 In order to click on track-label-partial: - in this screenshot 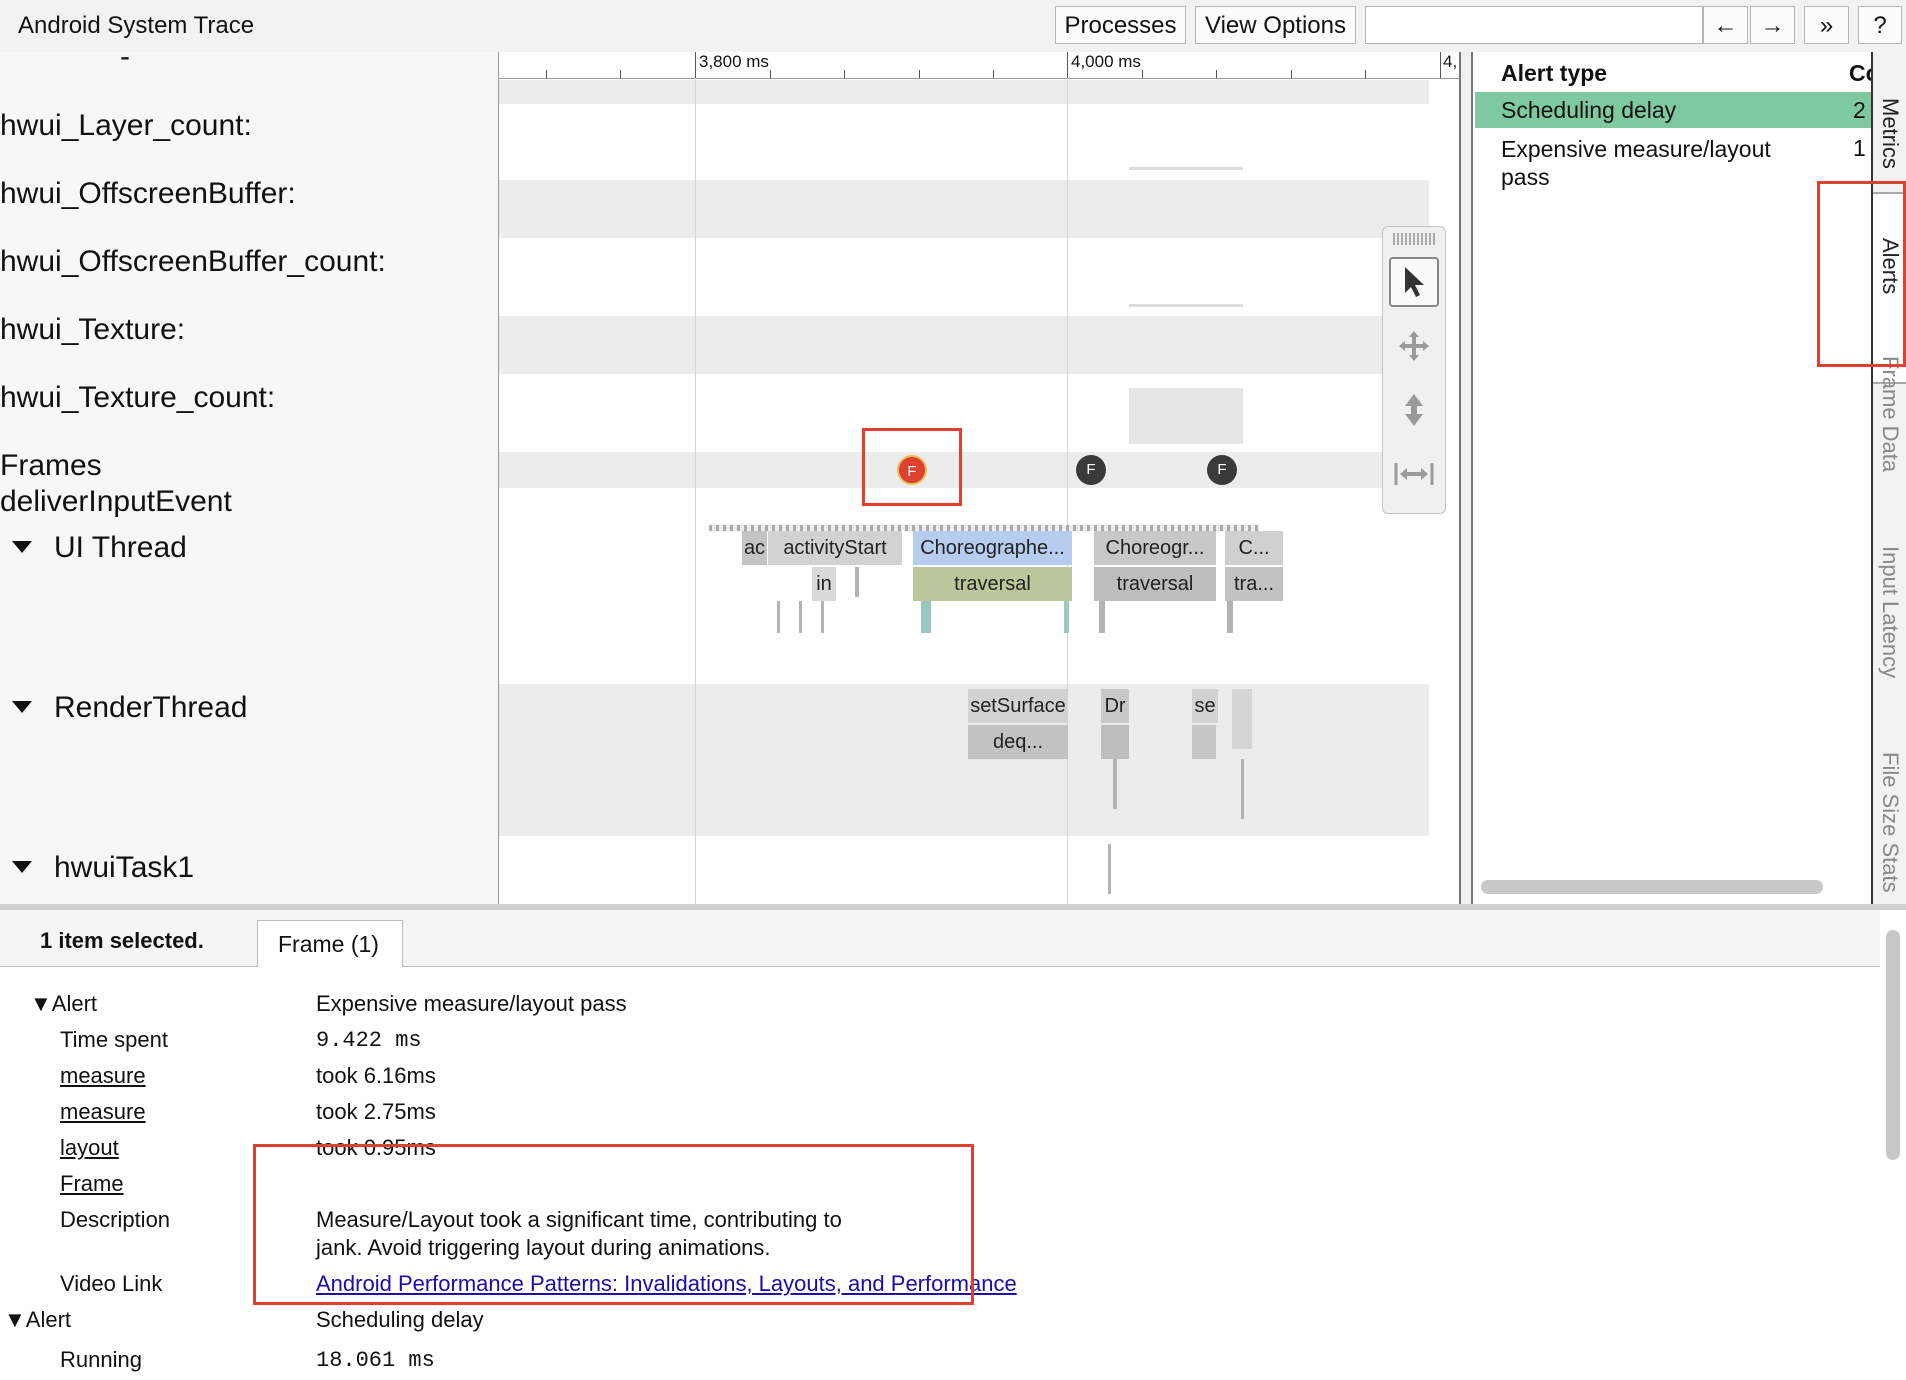, I will do `click(125, 62)`.